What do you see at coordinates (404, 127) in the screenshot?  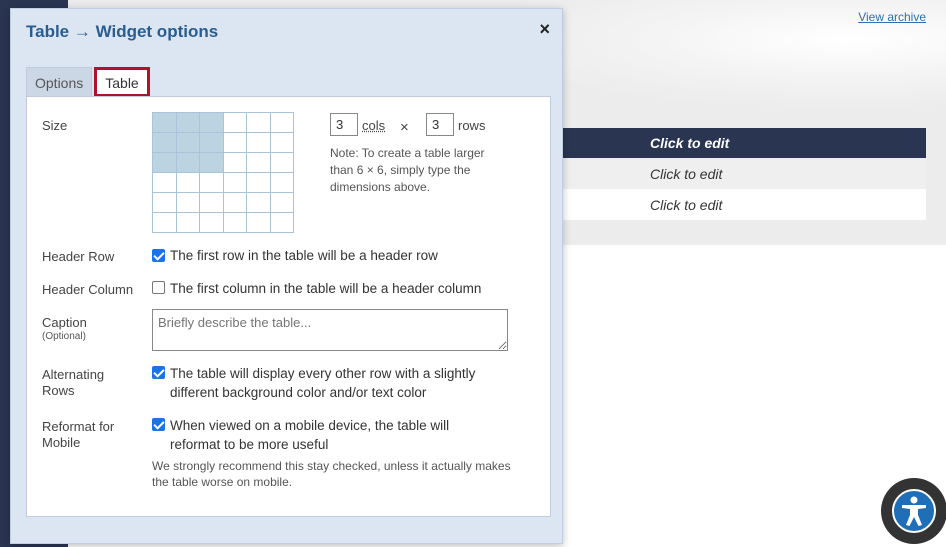 I see `times-symbol: ×` at bounding box center [404, 127].